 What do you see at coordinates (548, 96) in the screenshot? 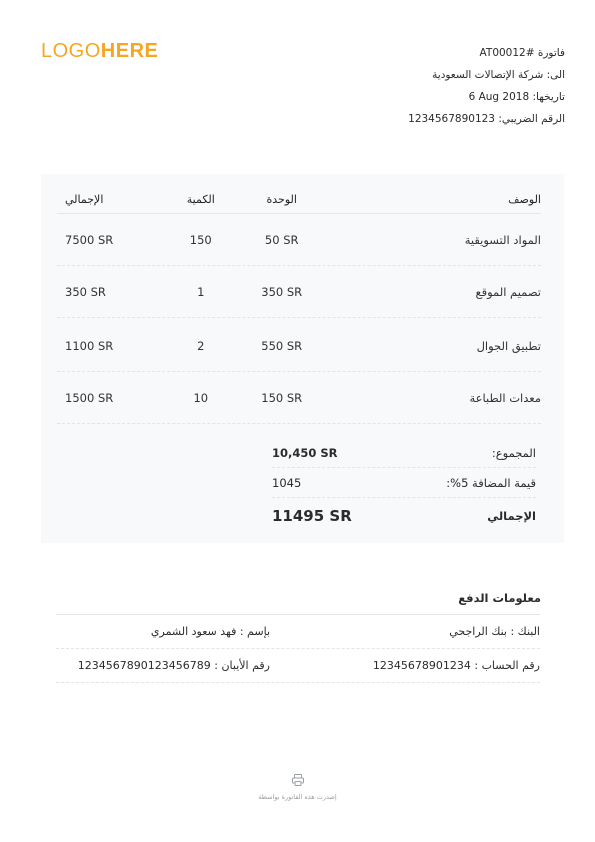
I see `invoice-date-label: تاريخها:` at bounding box center [548, 96].